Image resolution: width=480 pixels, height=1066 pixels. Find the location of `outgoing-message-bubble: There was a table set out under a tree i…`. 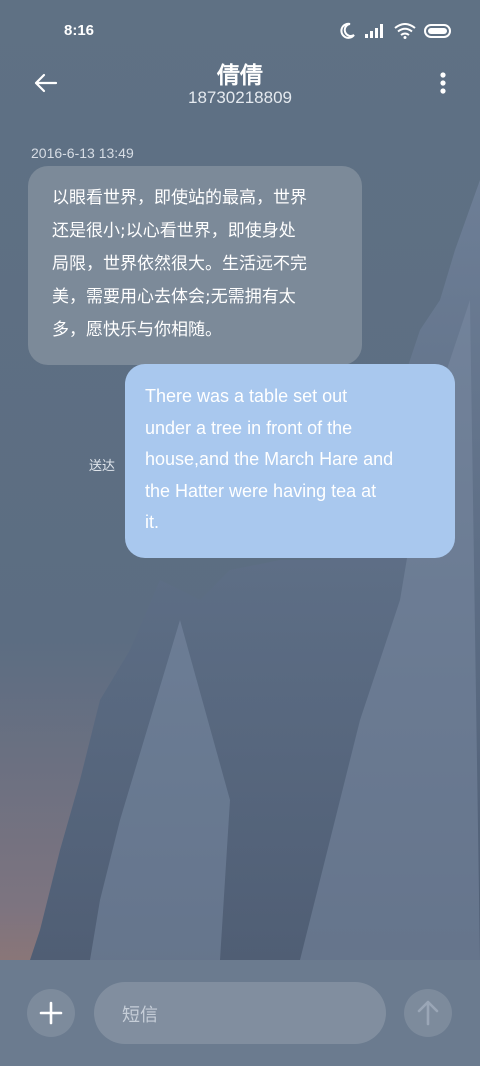

outgoing-message-bubble: There was a table set out under a tree i… is located at coordinates (290, 461).